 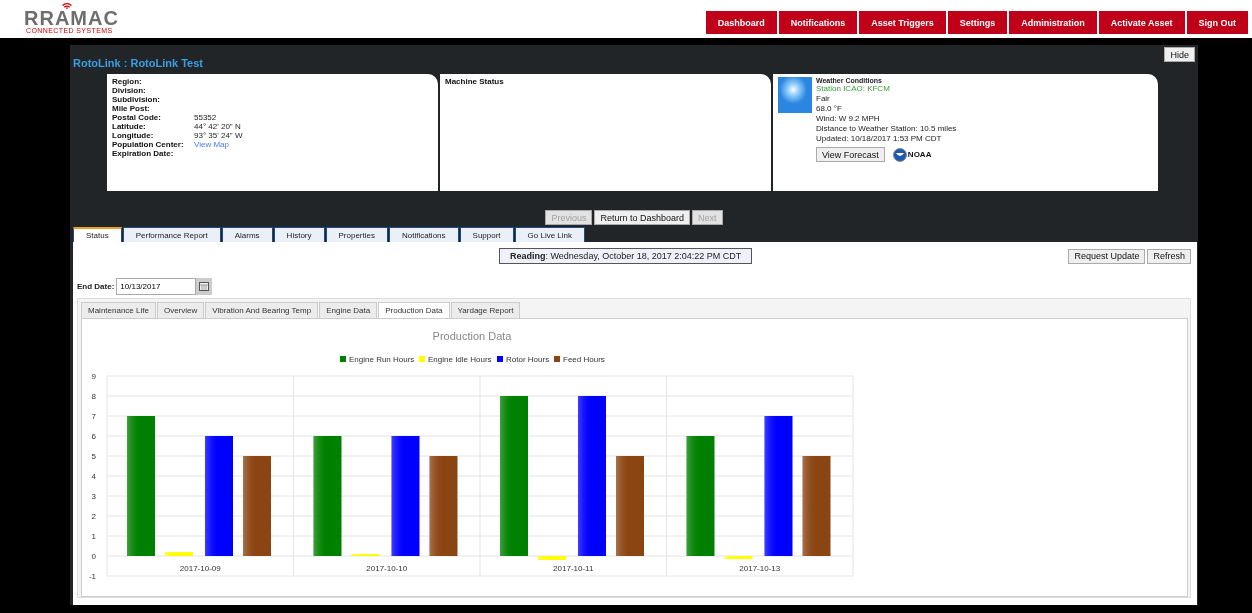 I want to click on tab: Performance Report, so click(x=171, y=234).